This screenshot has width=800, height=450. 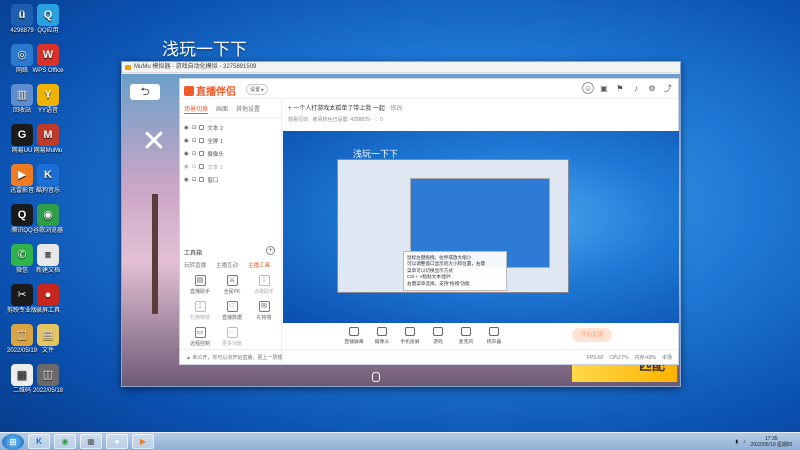 What do you see at coordinates (438, 283) in the screenshot?
I see `tooltip-line: 右键菜单选择，支持“拖拽”功能` at bounding box center [438, 283].